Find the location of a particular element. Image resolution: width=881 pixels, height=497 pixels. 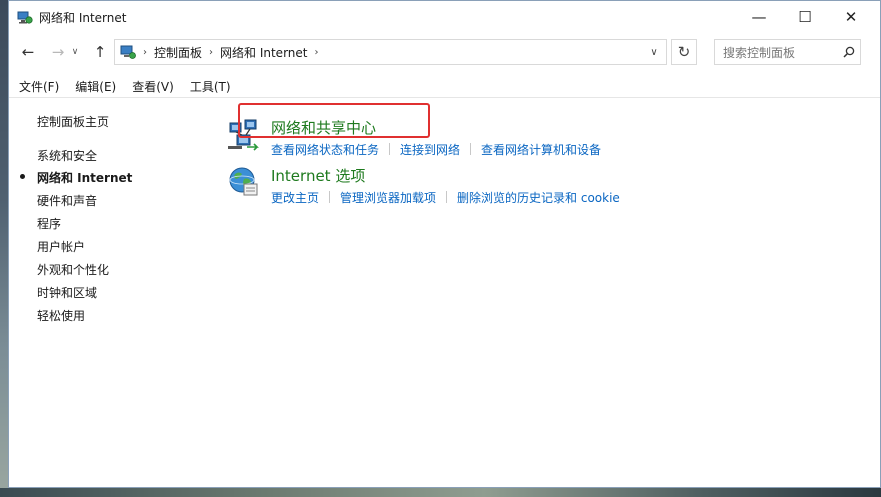

sidebar-item-ease-of-access: 轻松使用 is located at coordinates (61, 315).